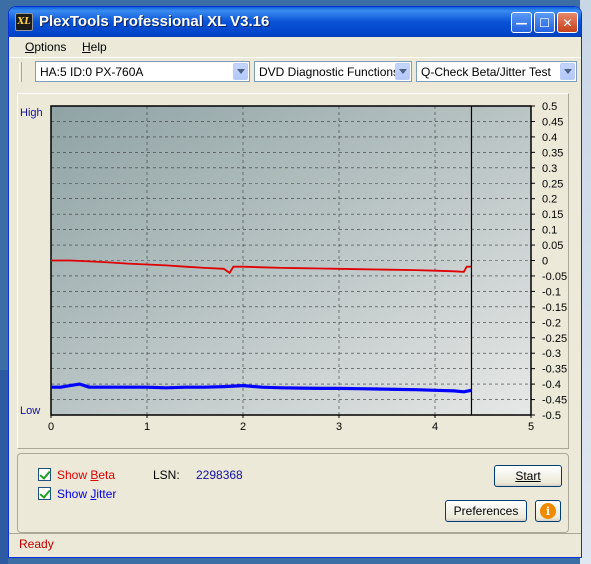 This screenshot has height=564, width=591. I want to click on y-tick-label: -0.4, so click(551, 385).